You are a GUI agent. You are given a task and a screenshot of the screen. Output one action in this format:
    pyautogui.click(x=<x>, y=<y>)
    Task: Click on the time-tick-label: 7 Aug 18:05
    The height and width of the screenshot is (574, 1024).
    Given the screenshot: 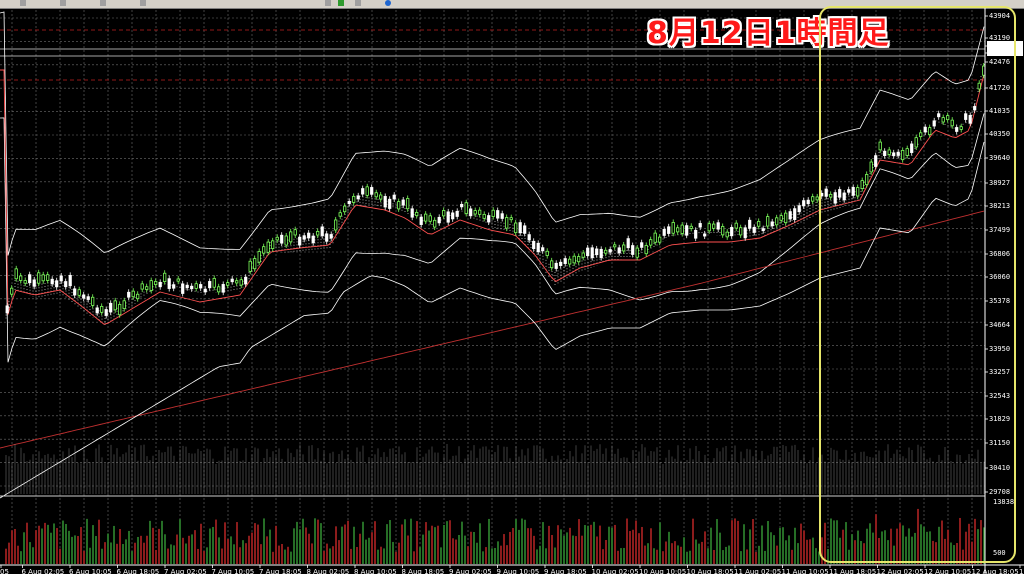 What is the action you would take?
    pyautogui.click(x=280, y=571)
    